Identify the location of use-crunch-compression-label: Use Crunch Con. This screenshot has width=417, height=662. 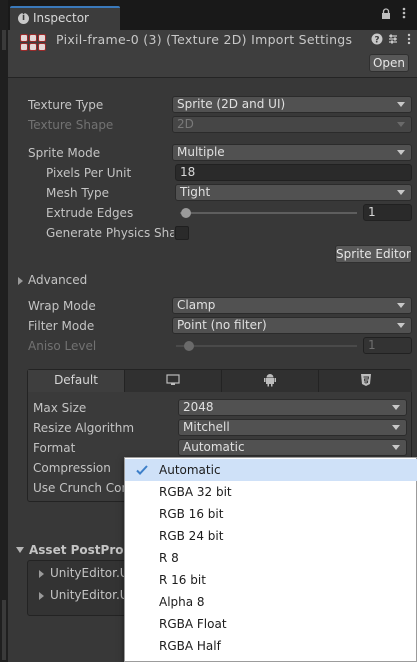
(81, 488).